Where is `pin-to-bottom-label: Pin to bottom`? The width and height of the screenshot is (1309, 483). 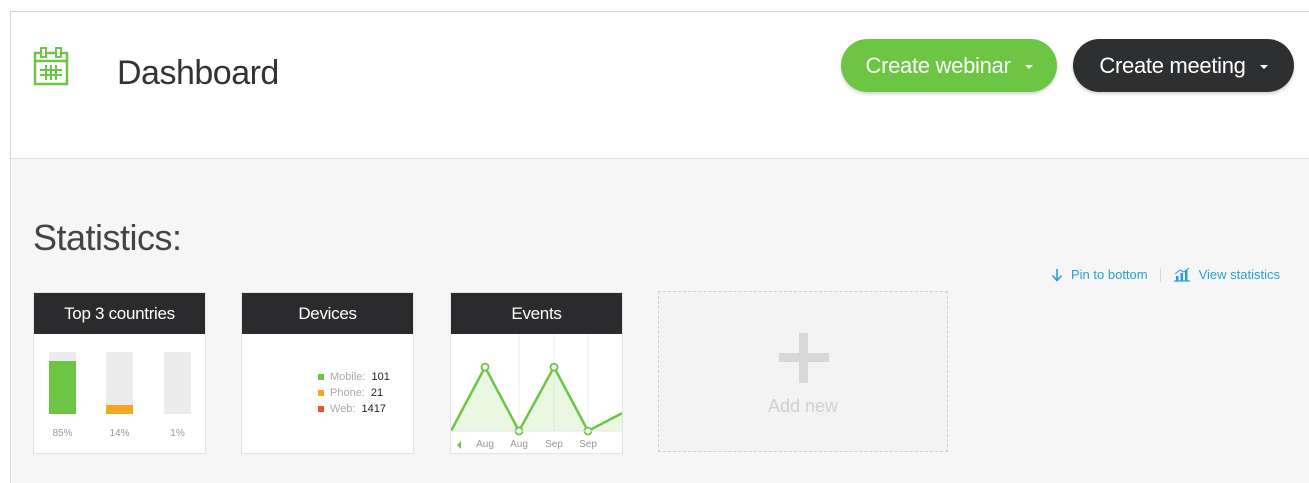 pin-to-bottom-label: Pin to bottom is located at coordinates (1109, 274).